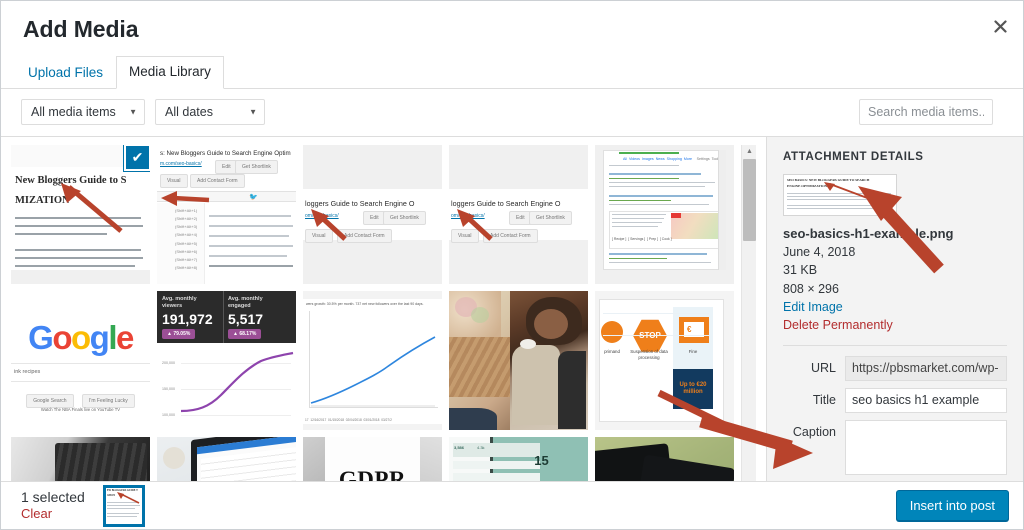 Image resolution: width=1024 pixels, height=530 pixels. Describe the element at coordinates (749, 152) in the screenshot. I see `triangle-up-icon: ▲` at that location.